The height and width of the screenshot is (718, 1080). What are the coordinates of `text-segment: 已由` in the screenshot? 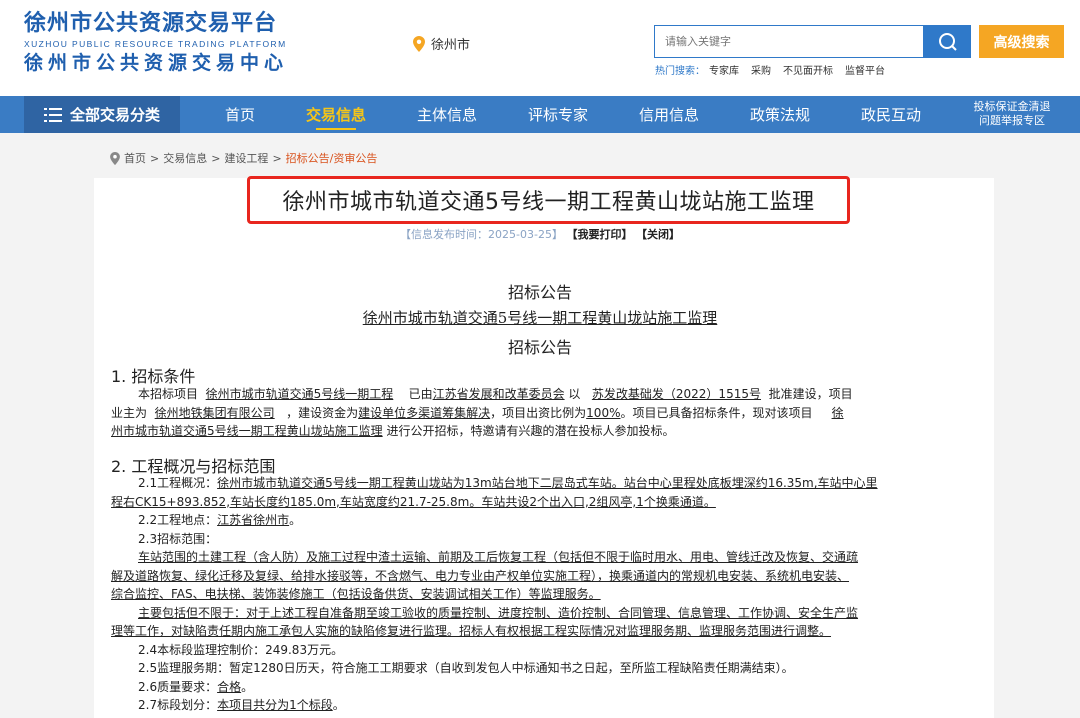 It's located at (420, 394).